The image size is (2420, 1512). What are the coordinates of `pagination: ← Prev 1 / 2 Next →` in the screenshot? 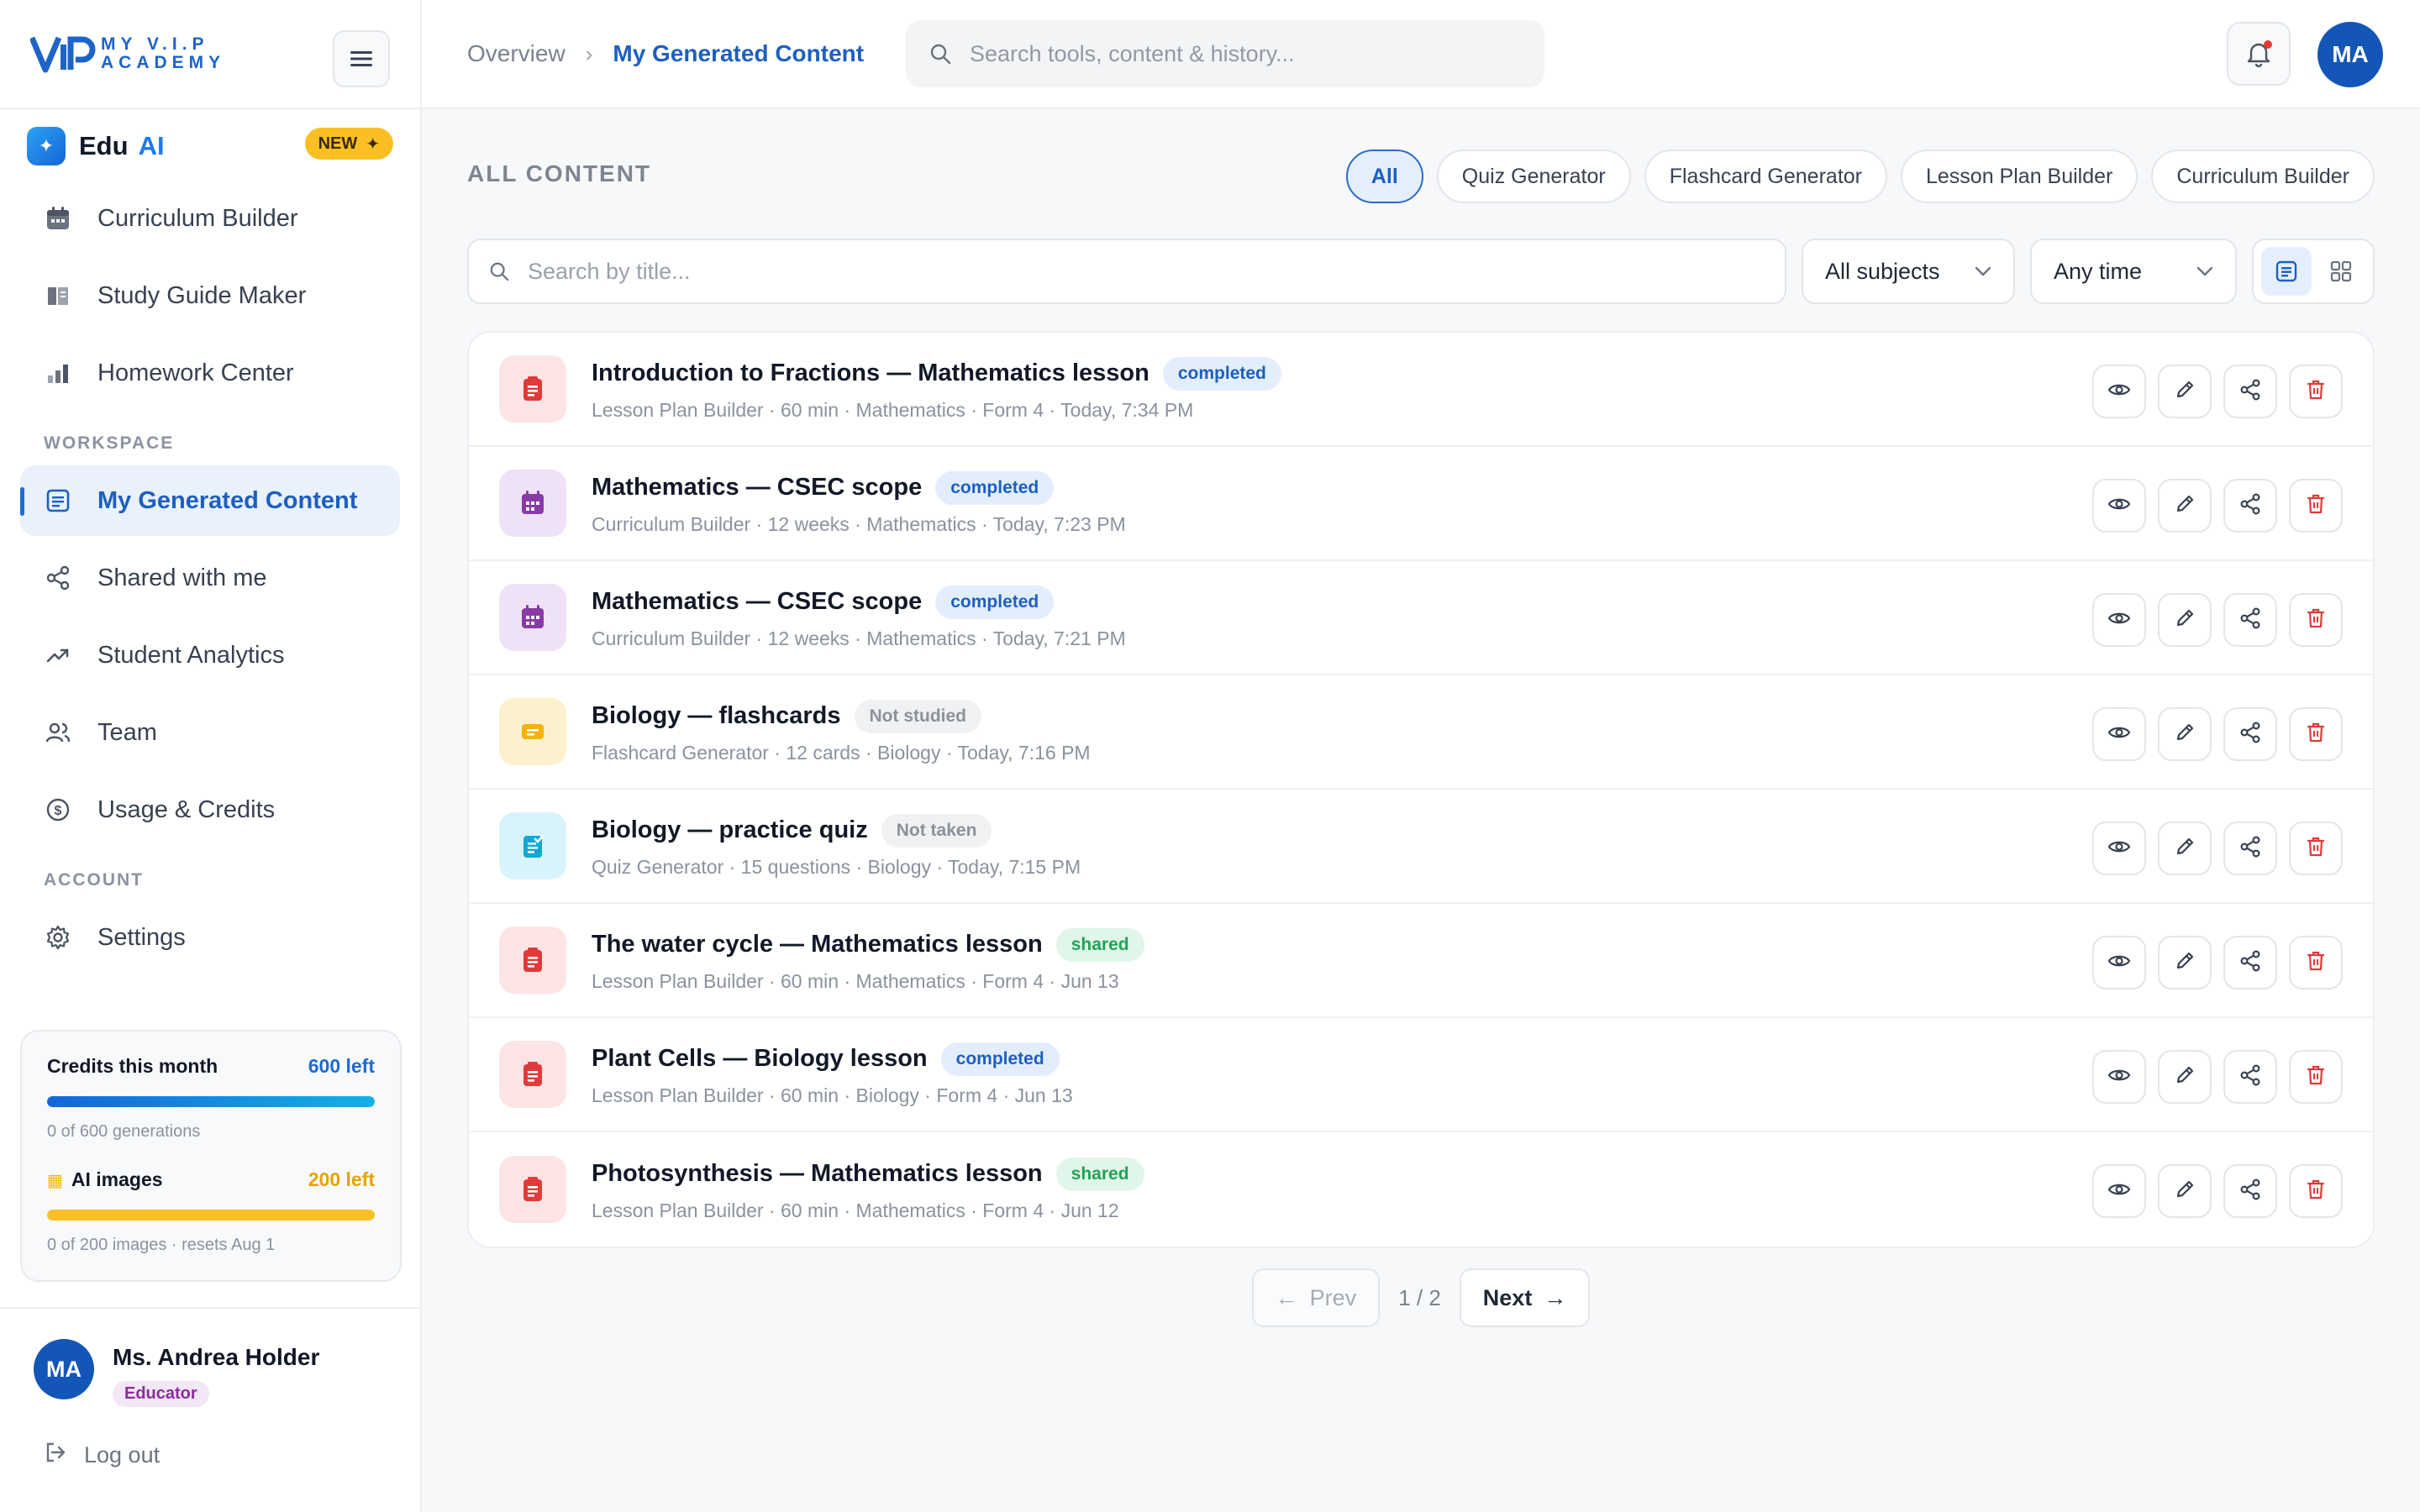 It's located at (1421, 1297).